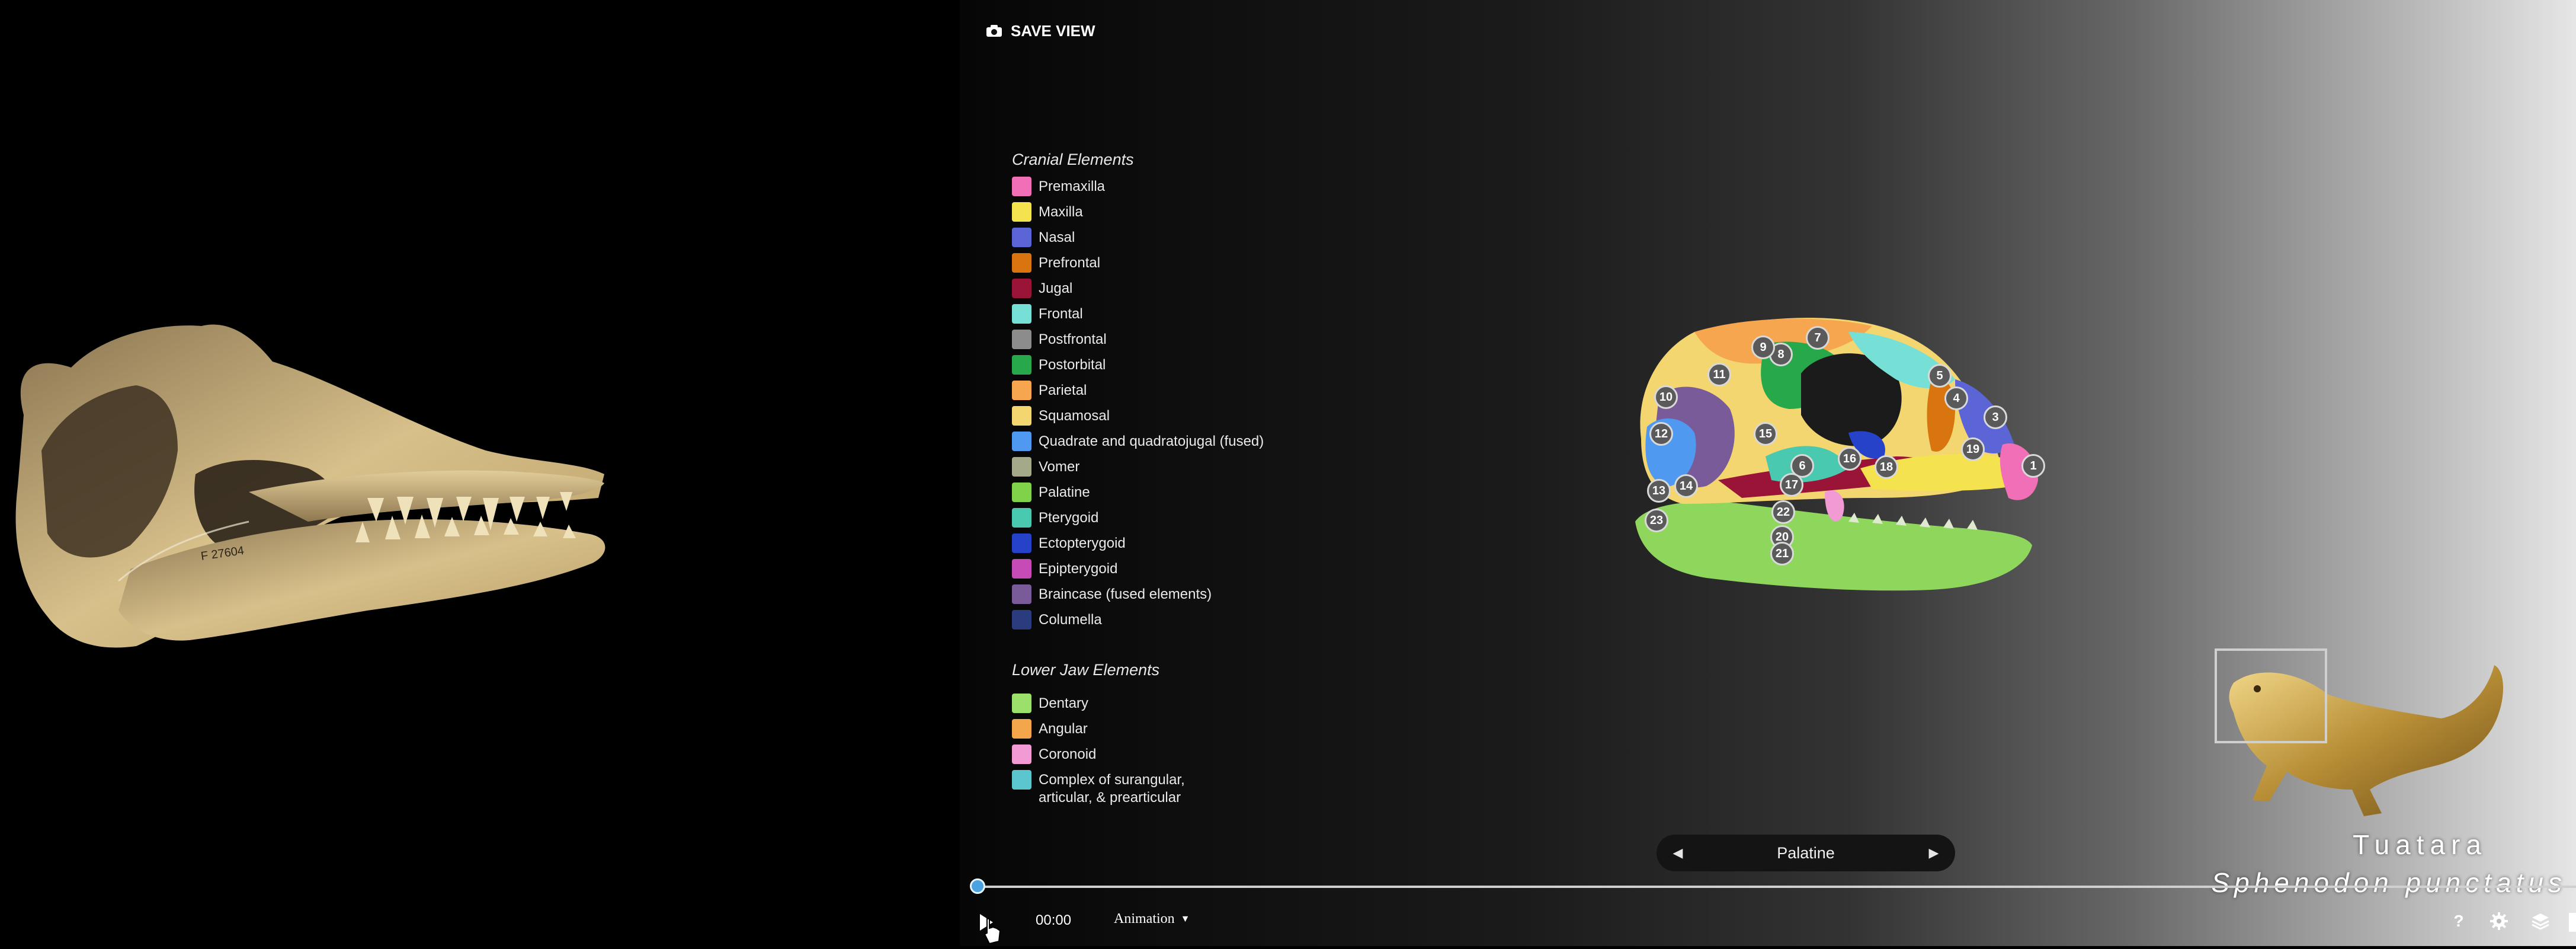 This screenshot has width=2576, height=949. I want to click on skull-label-21: 21, so click(1782, 553).